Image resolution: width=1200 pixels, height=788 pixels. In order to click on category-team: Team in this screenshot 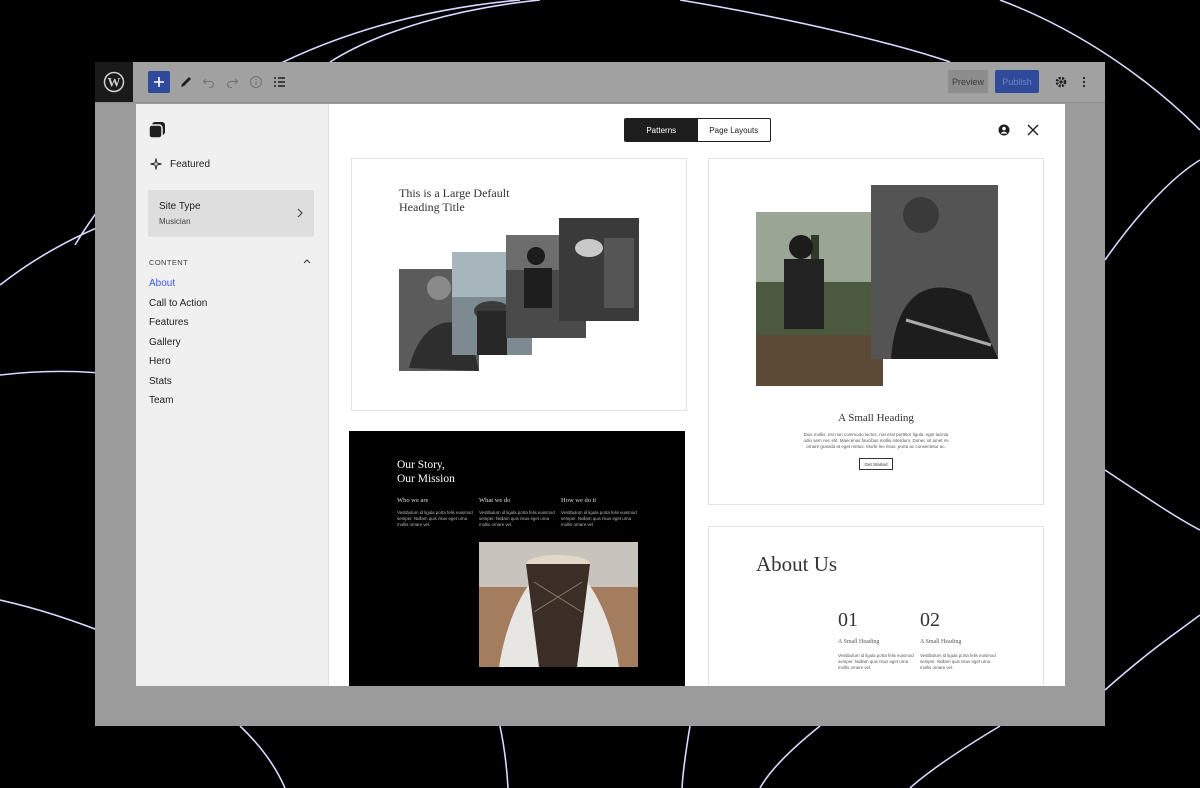, I will do `click(178, 405)`.